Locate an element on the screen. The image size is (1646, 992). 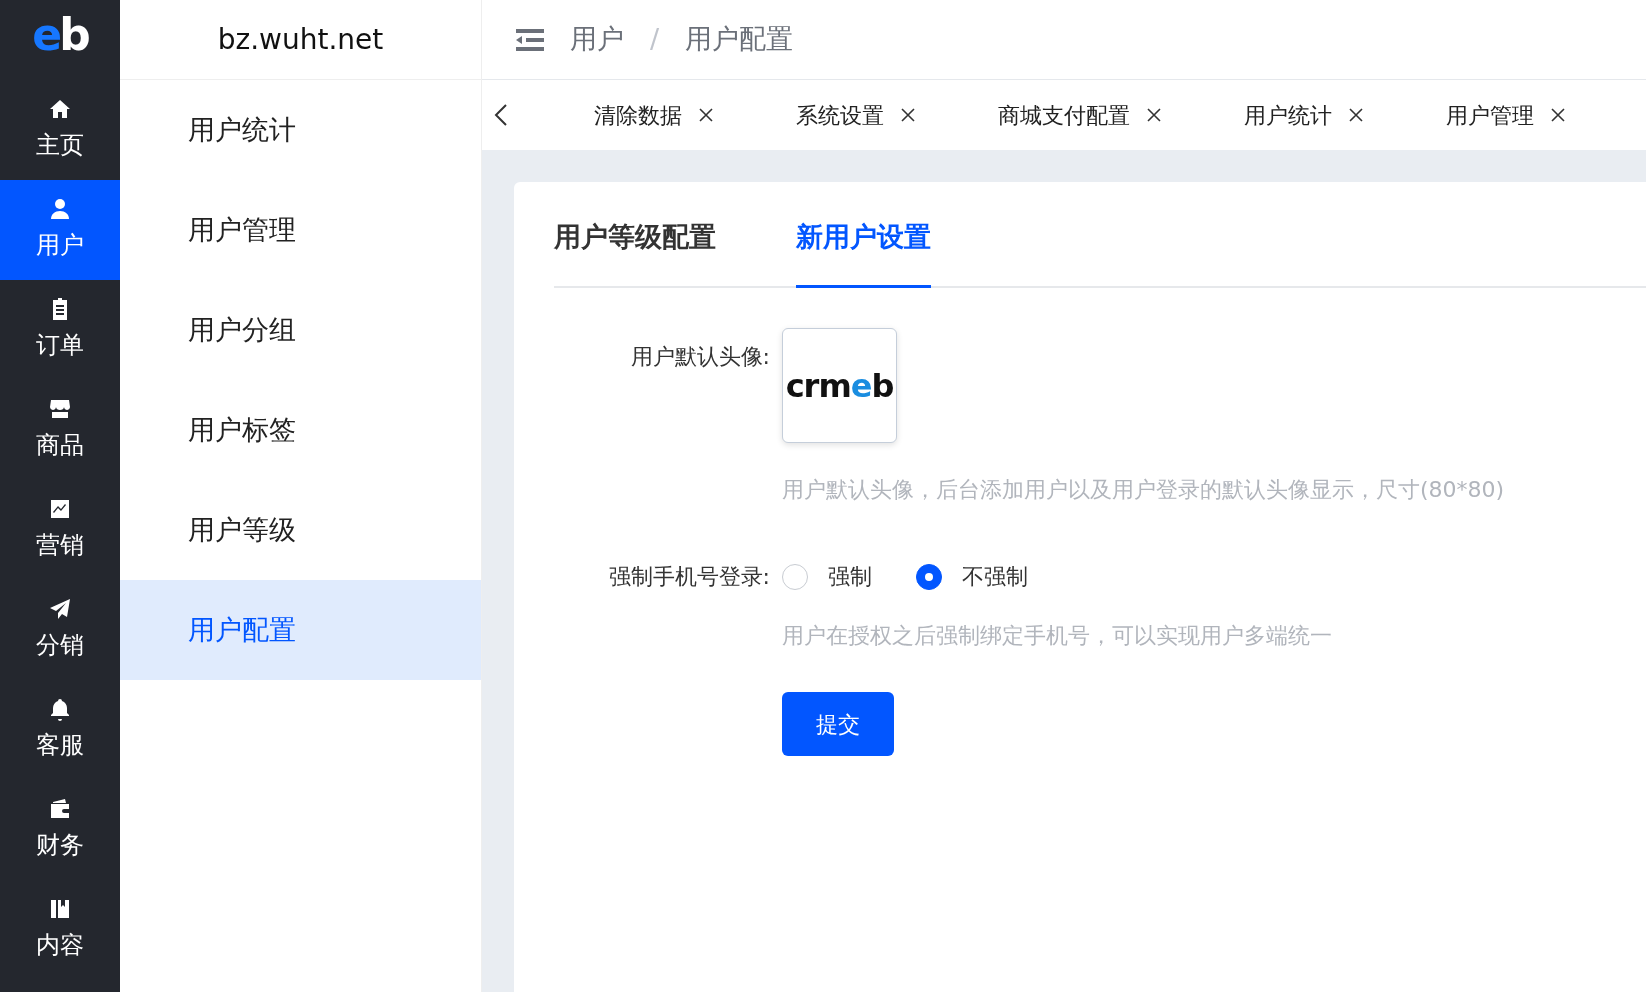
nav-item: 商品 is located at coordinates (60, 430).